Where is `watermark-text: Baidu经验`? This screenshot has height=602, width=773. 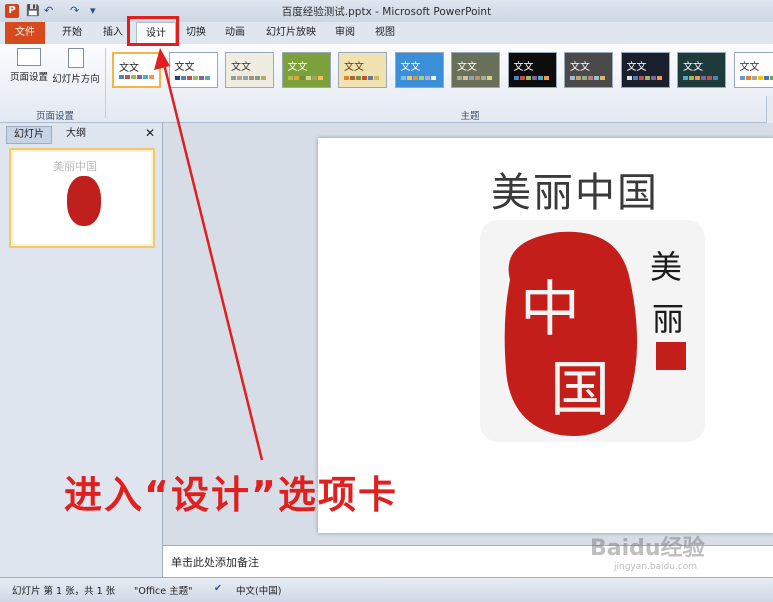 watermark-text: Baidu经验 is located at coordinates (647, 548).